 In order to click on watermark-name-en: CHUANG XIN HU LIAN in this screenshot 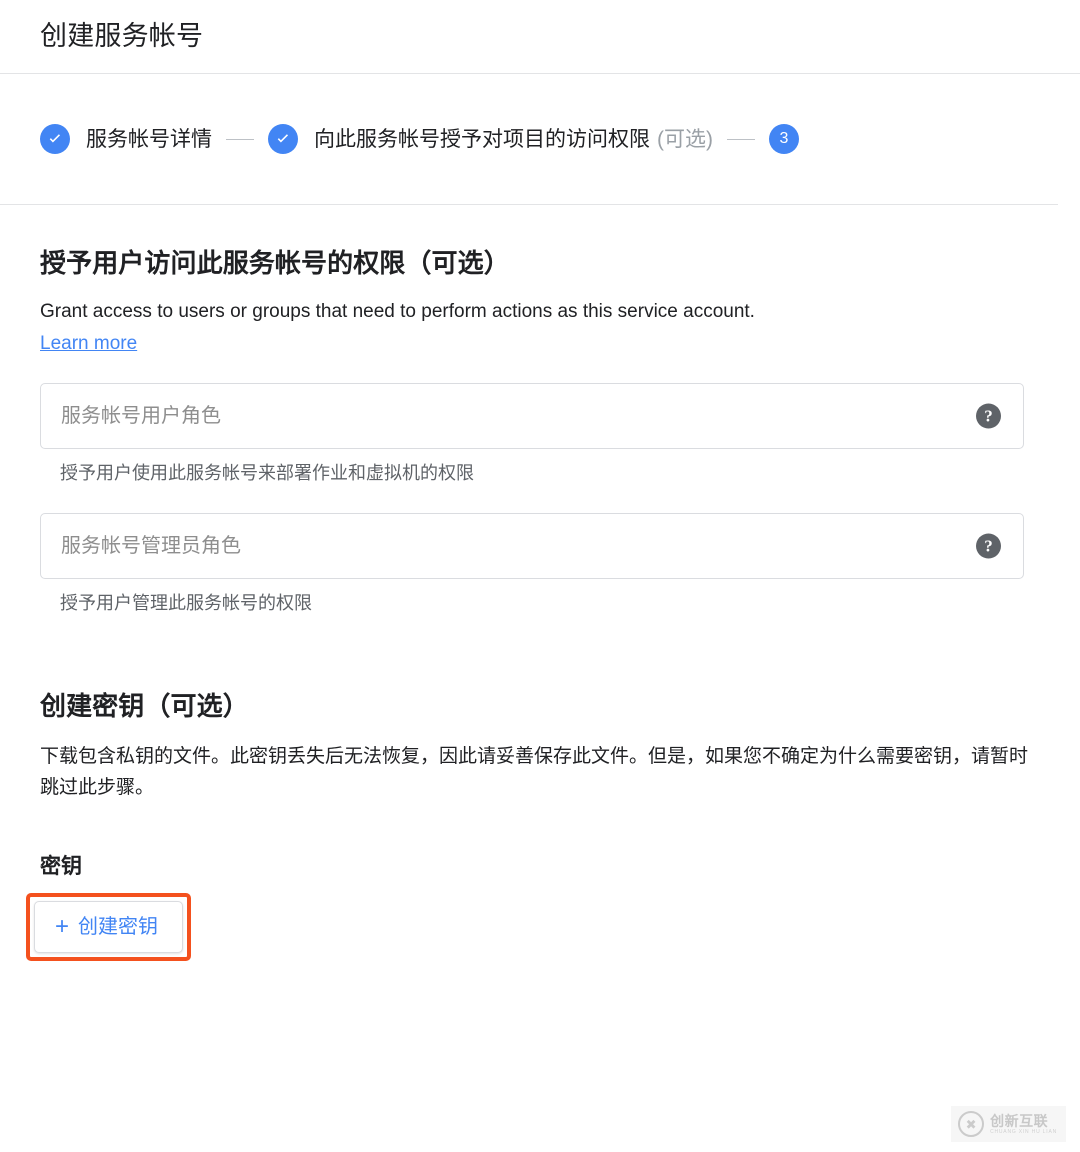, I will do `click(1023, 1131)`.